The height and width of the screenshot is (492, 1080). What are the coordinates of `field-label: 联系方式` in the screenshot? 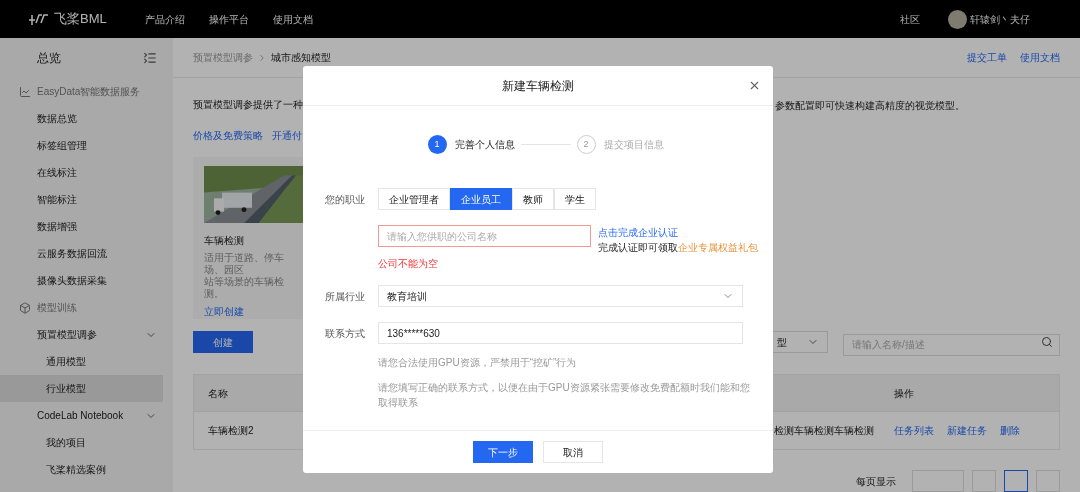 It's located at (344, 333).